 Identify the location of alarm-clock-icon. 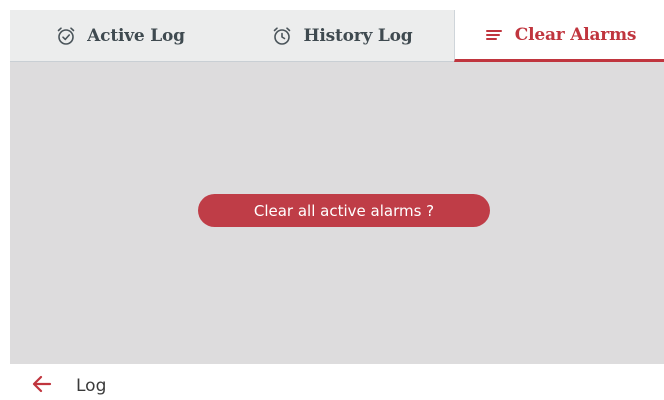
(282, 36).